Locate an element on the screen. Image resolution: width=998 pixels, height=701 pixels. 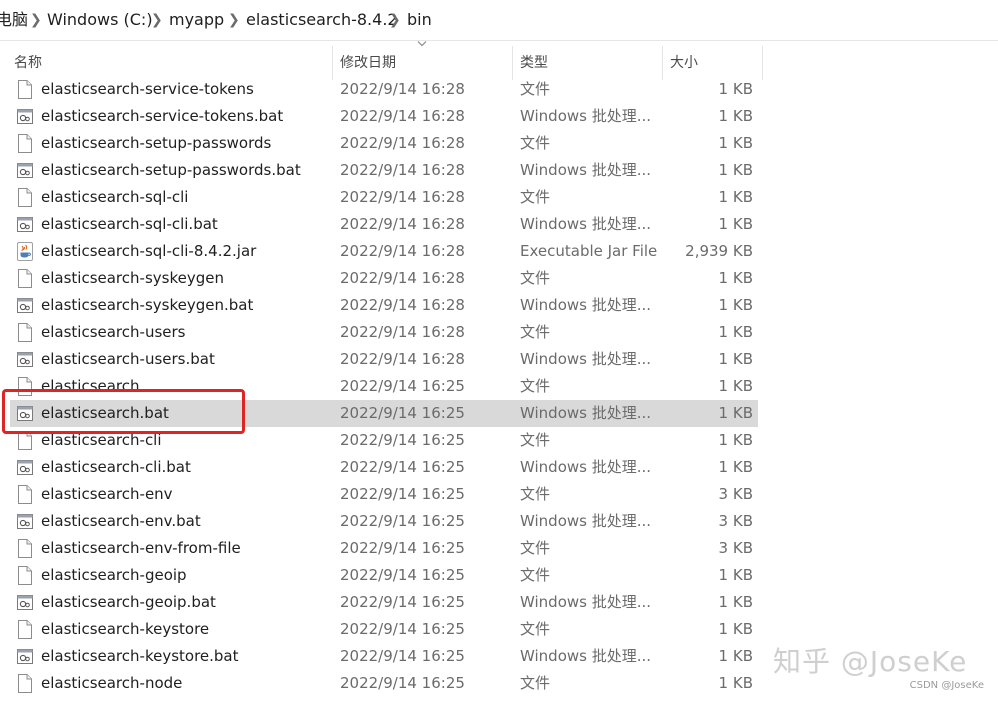
file-row: elasticsearch-env 2022/9/14 16:25 文件 3 KB is located at coordinates (384, 494).